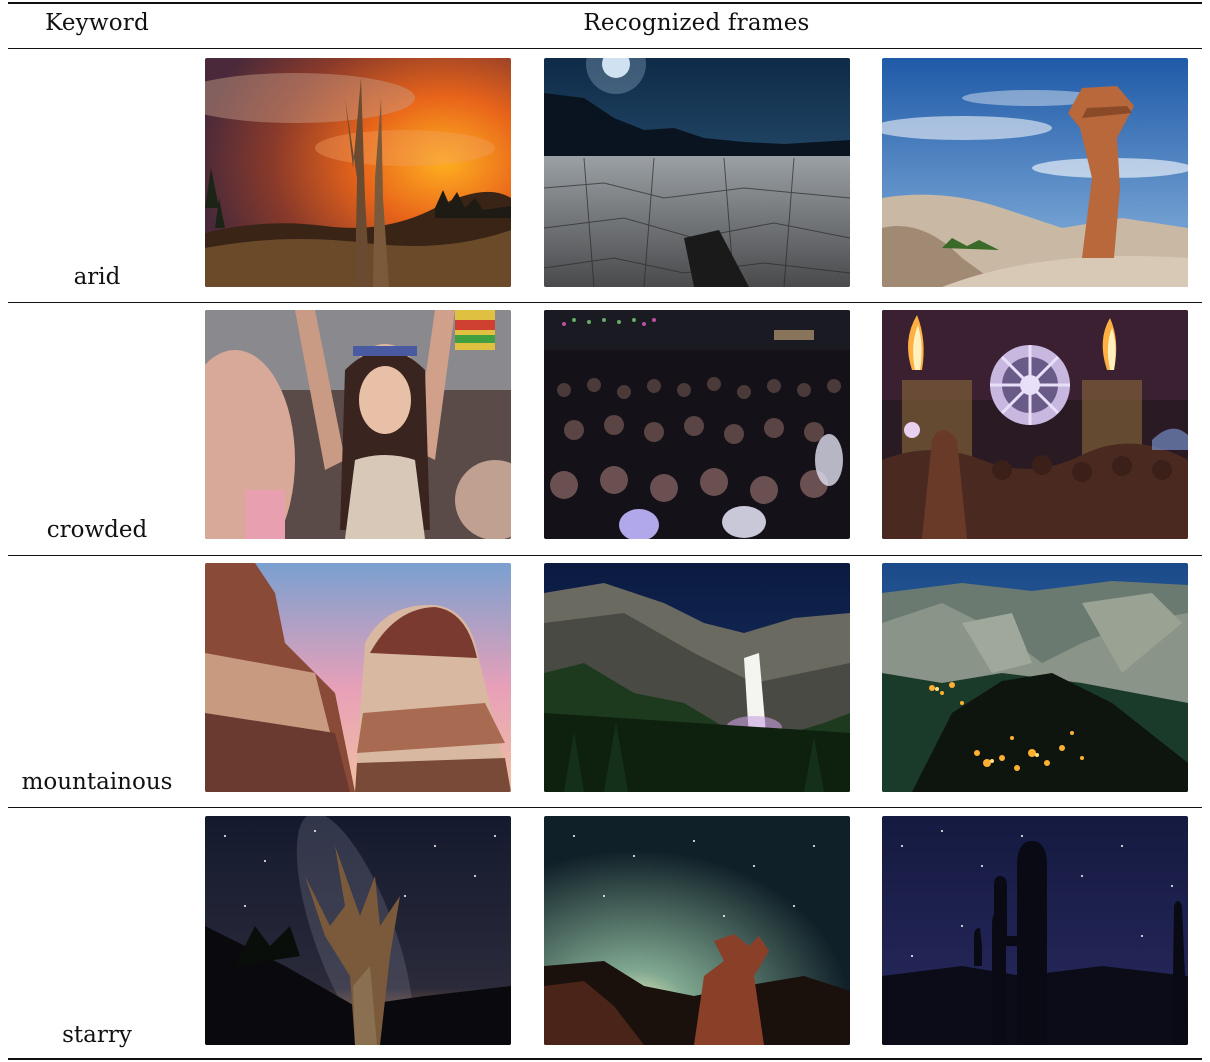  I want to click on star-rock-icon, so click(697, 930).